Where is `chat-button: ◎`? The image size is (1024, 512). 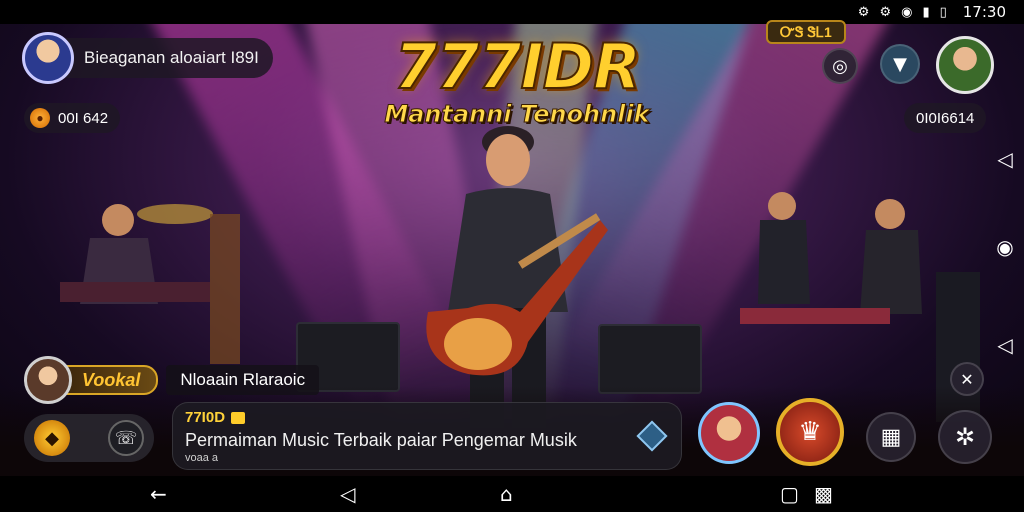
chat-button: ◎ is located at coordinates (840, 66).